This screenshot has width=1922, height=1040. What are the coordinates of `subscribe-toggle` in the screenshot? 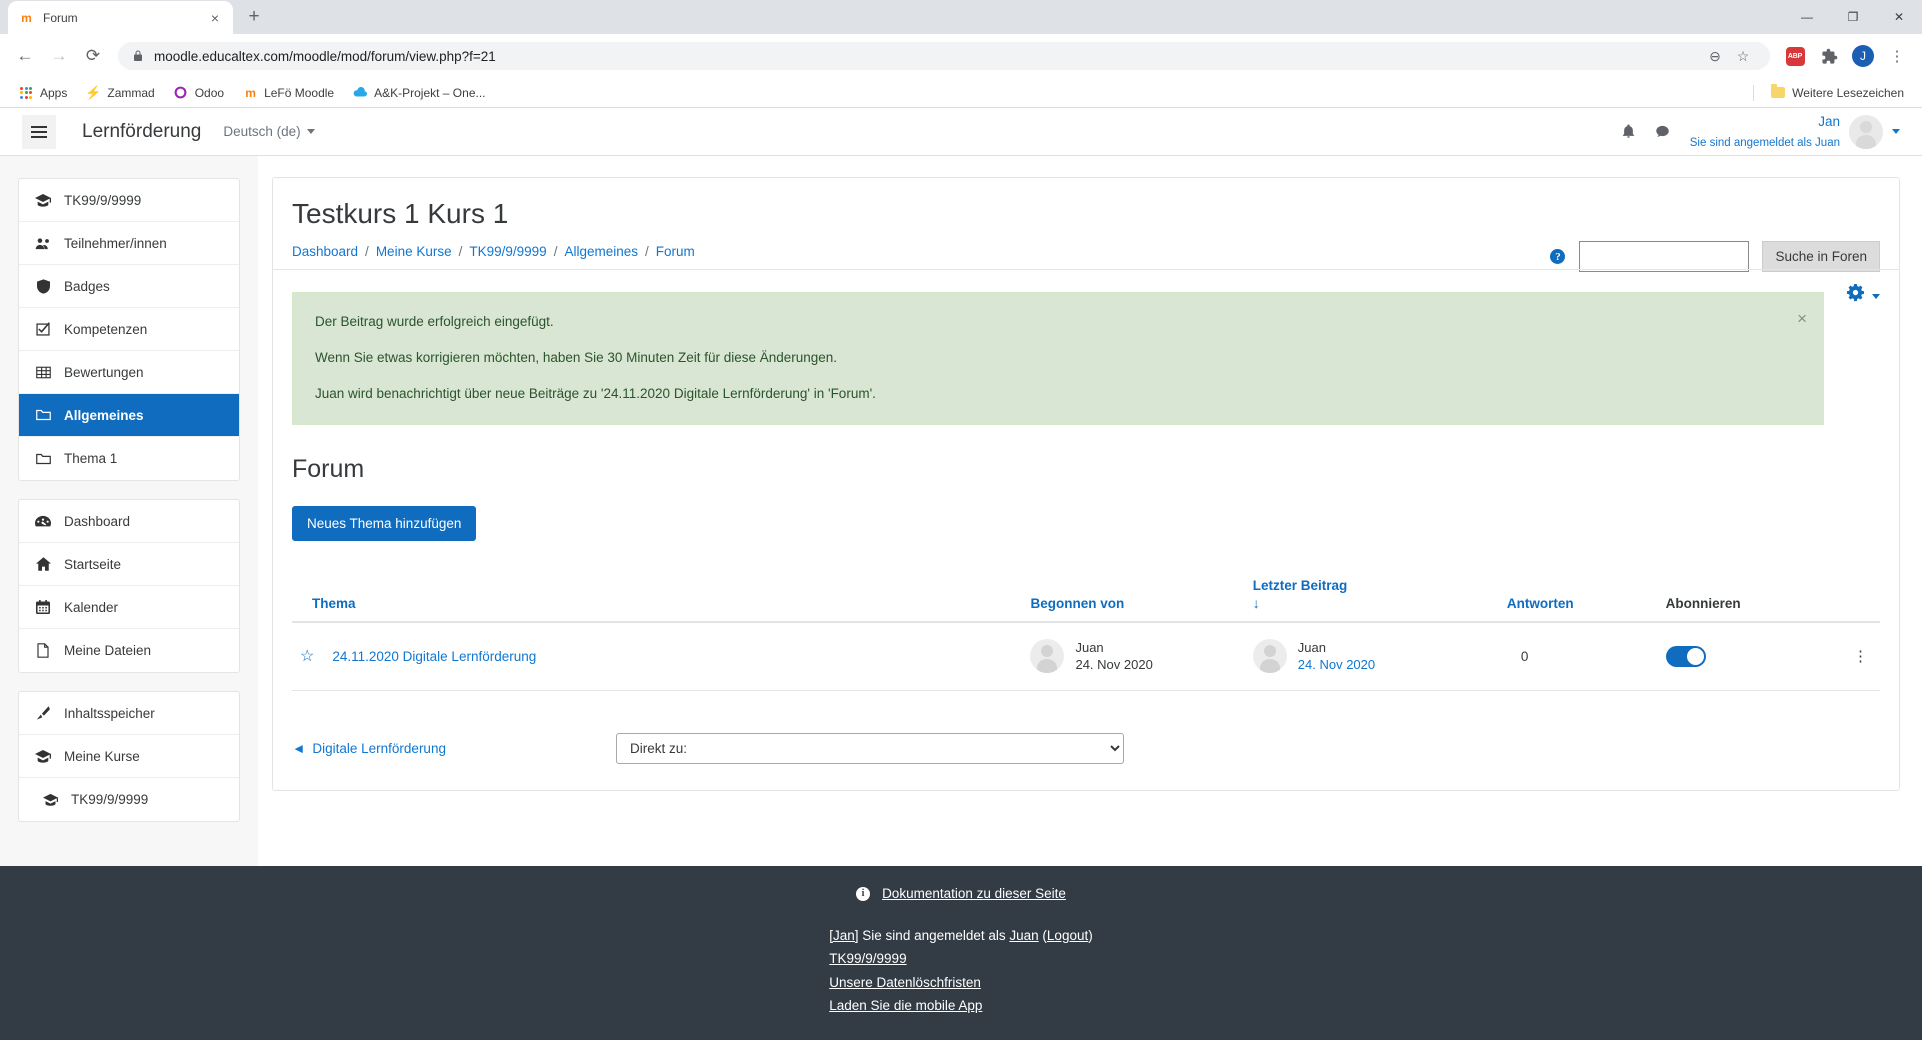 It's located at (1685, 656).